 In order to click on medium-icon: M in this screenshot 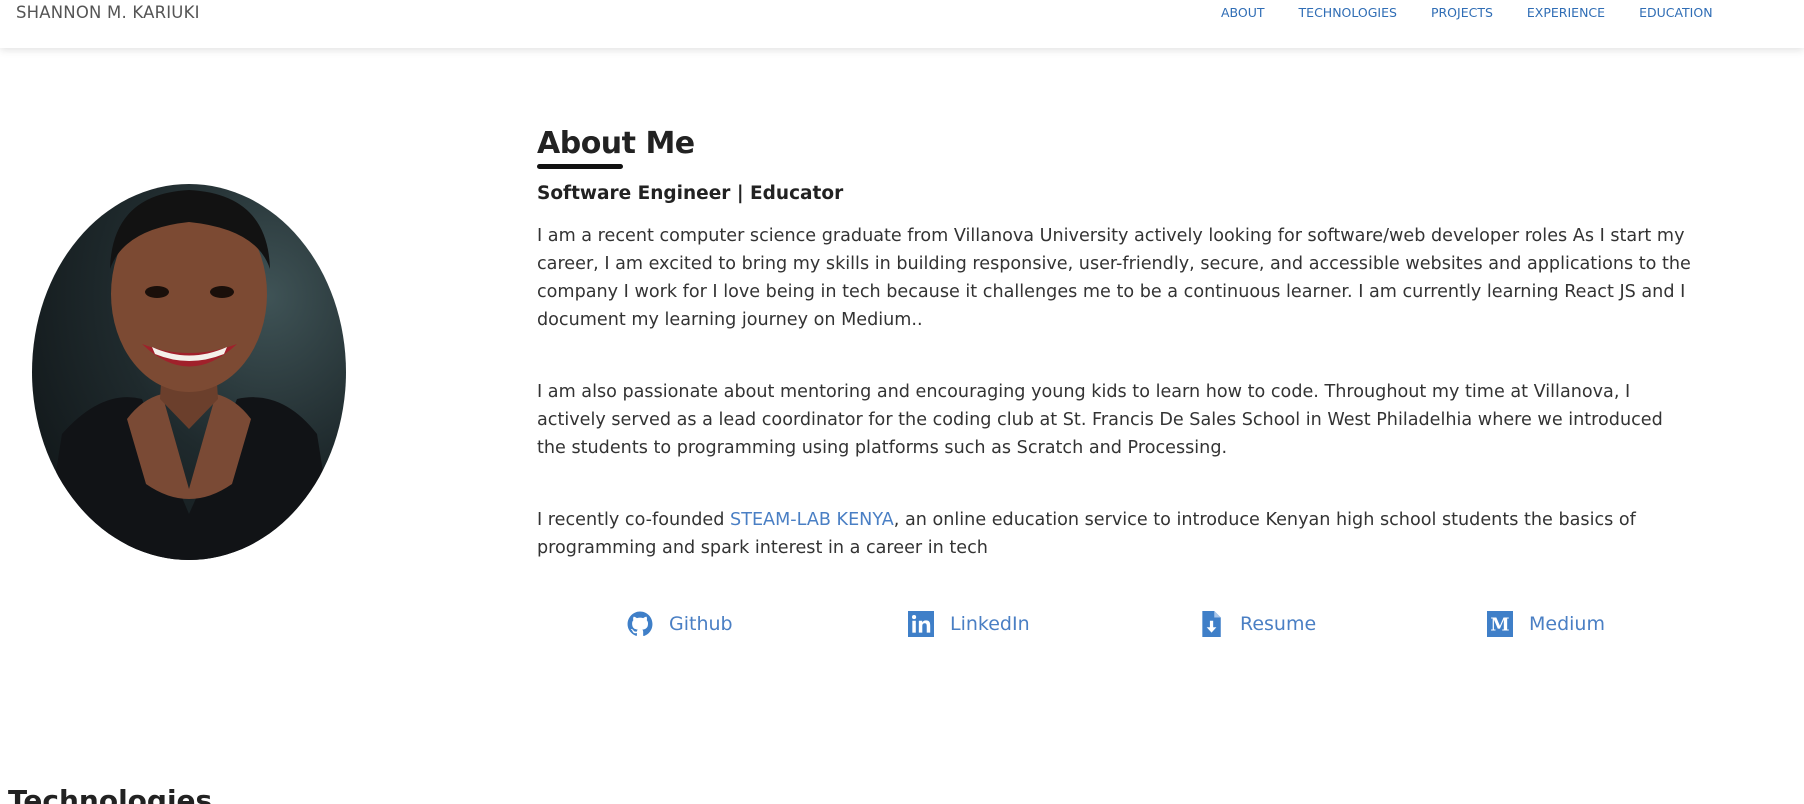, I will do `click(1500, 624)`.